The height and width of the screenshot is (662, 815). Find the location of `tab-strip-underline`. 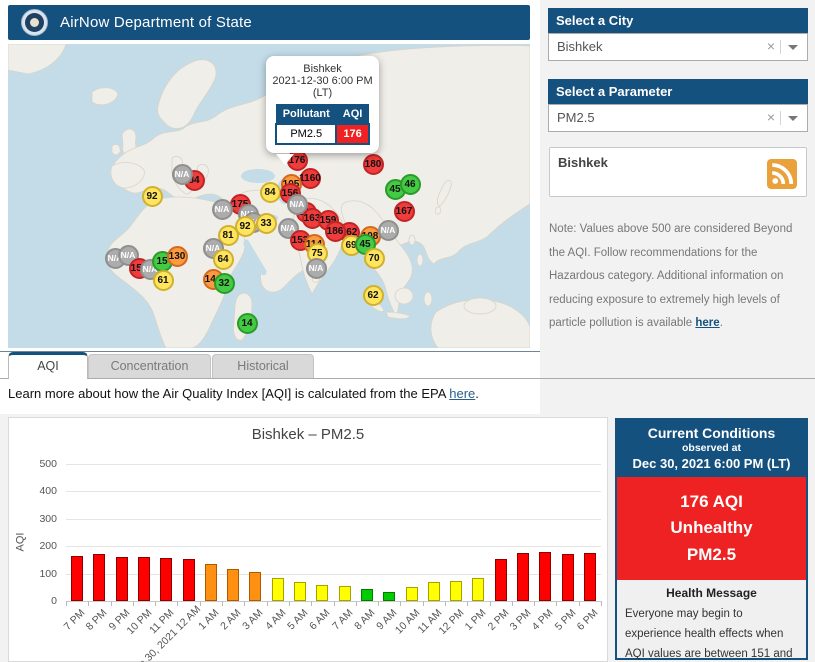

tab-strip-underline is located at coordinates (407, 378).